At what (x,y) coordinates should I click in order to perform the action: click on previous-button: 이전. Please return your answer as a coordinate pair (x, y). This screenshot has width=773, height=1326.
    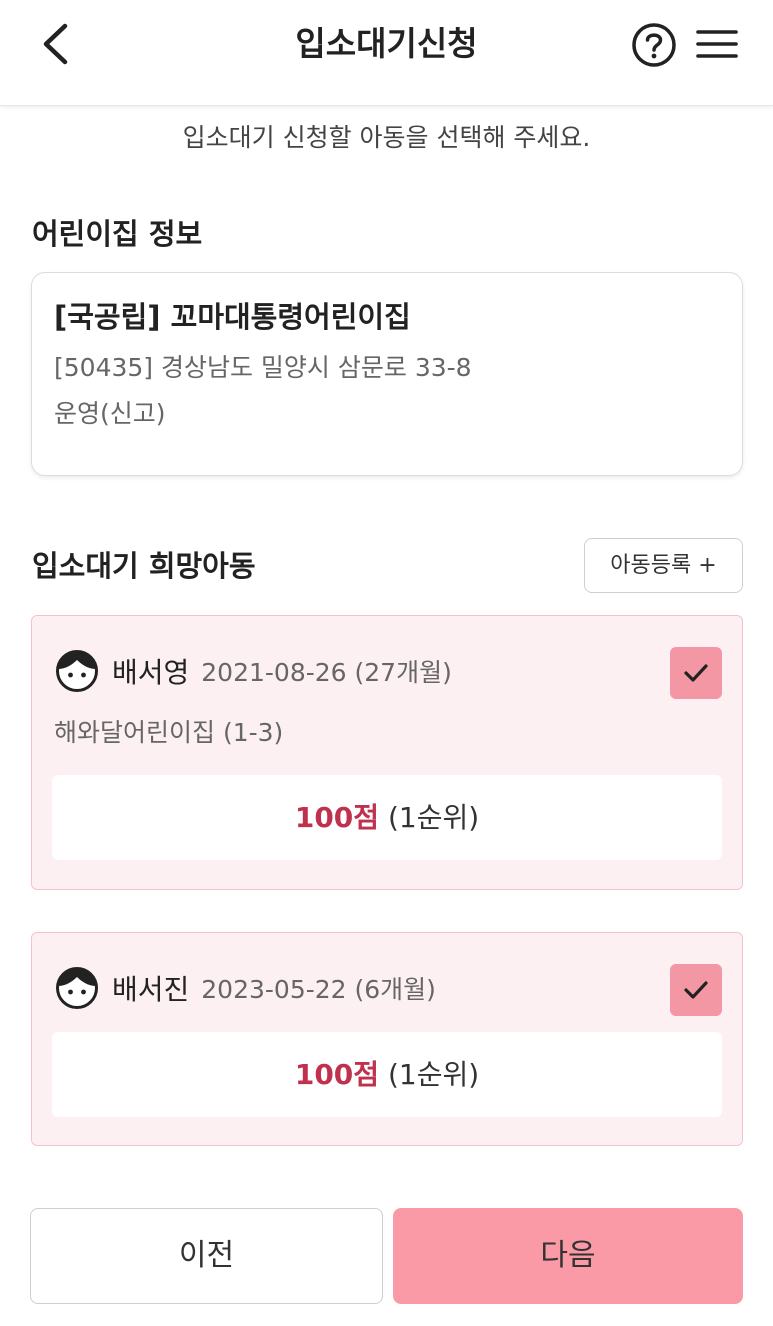
    Looking at the image, I should click on (206, 1256).